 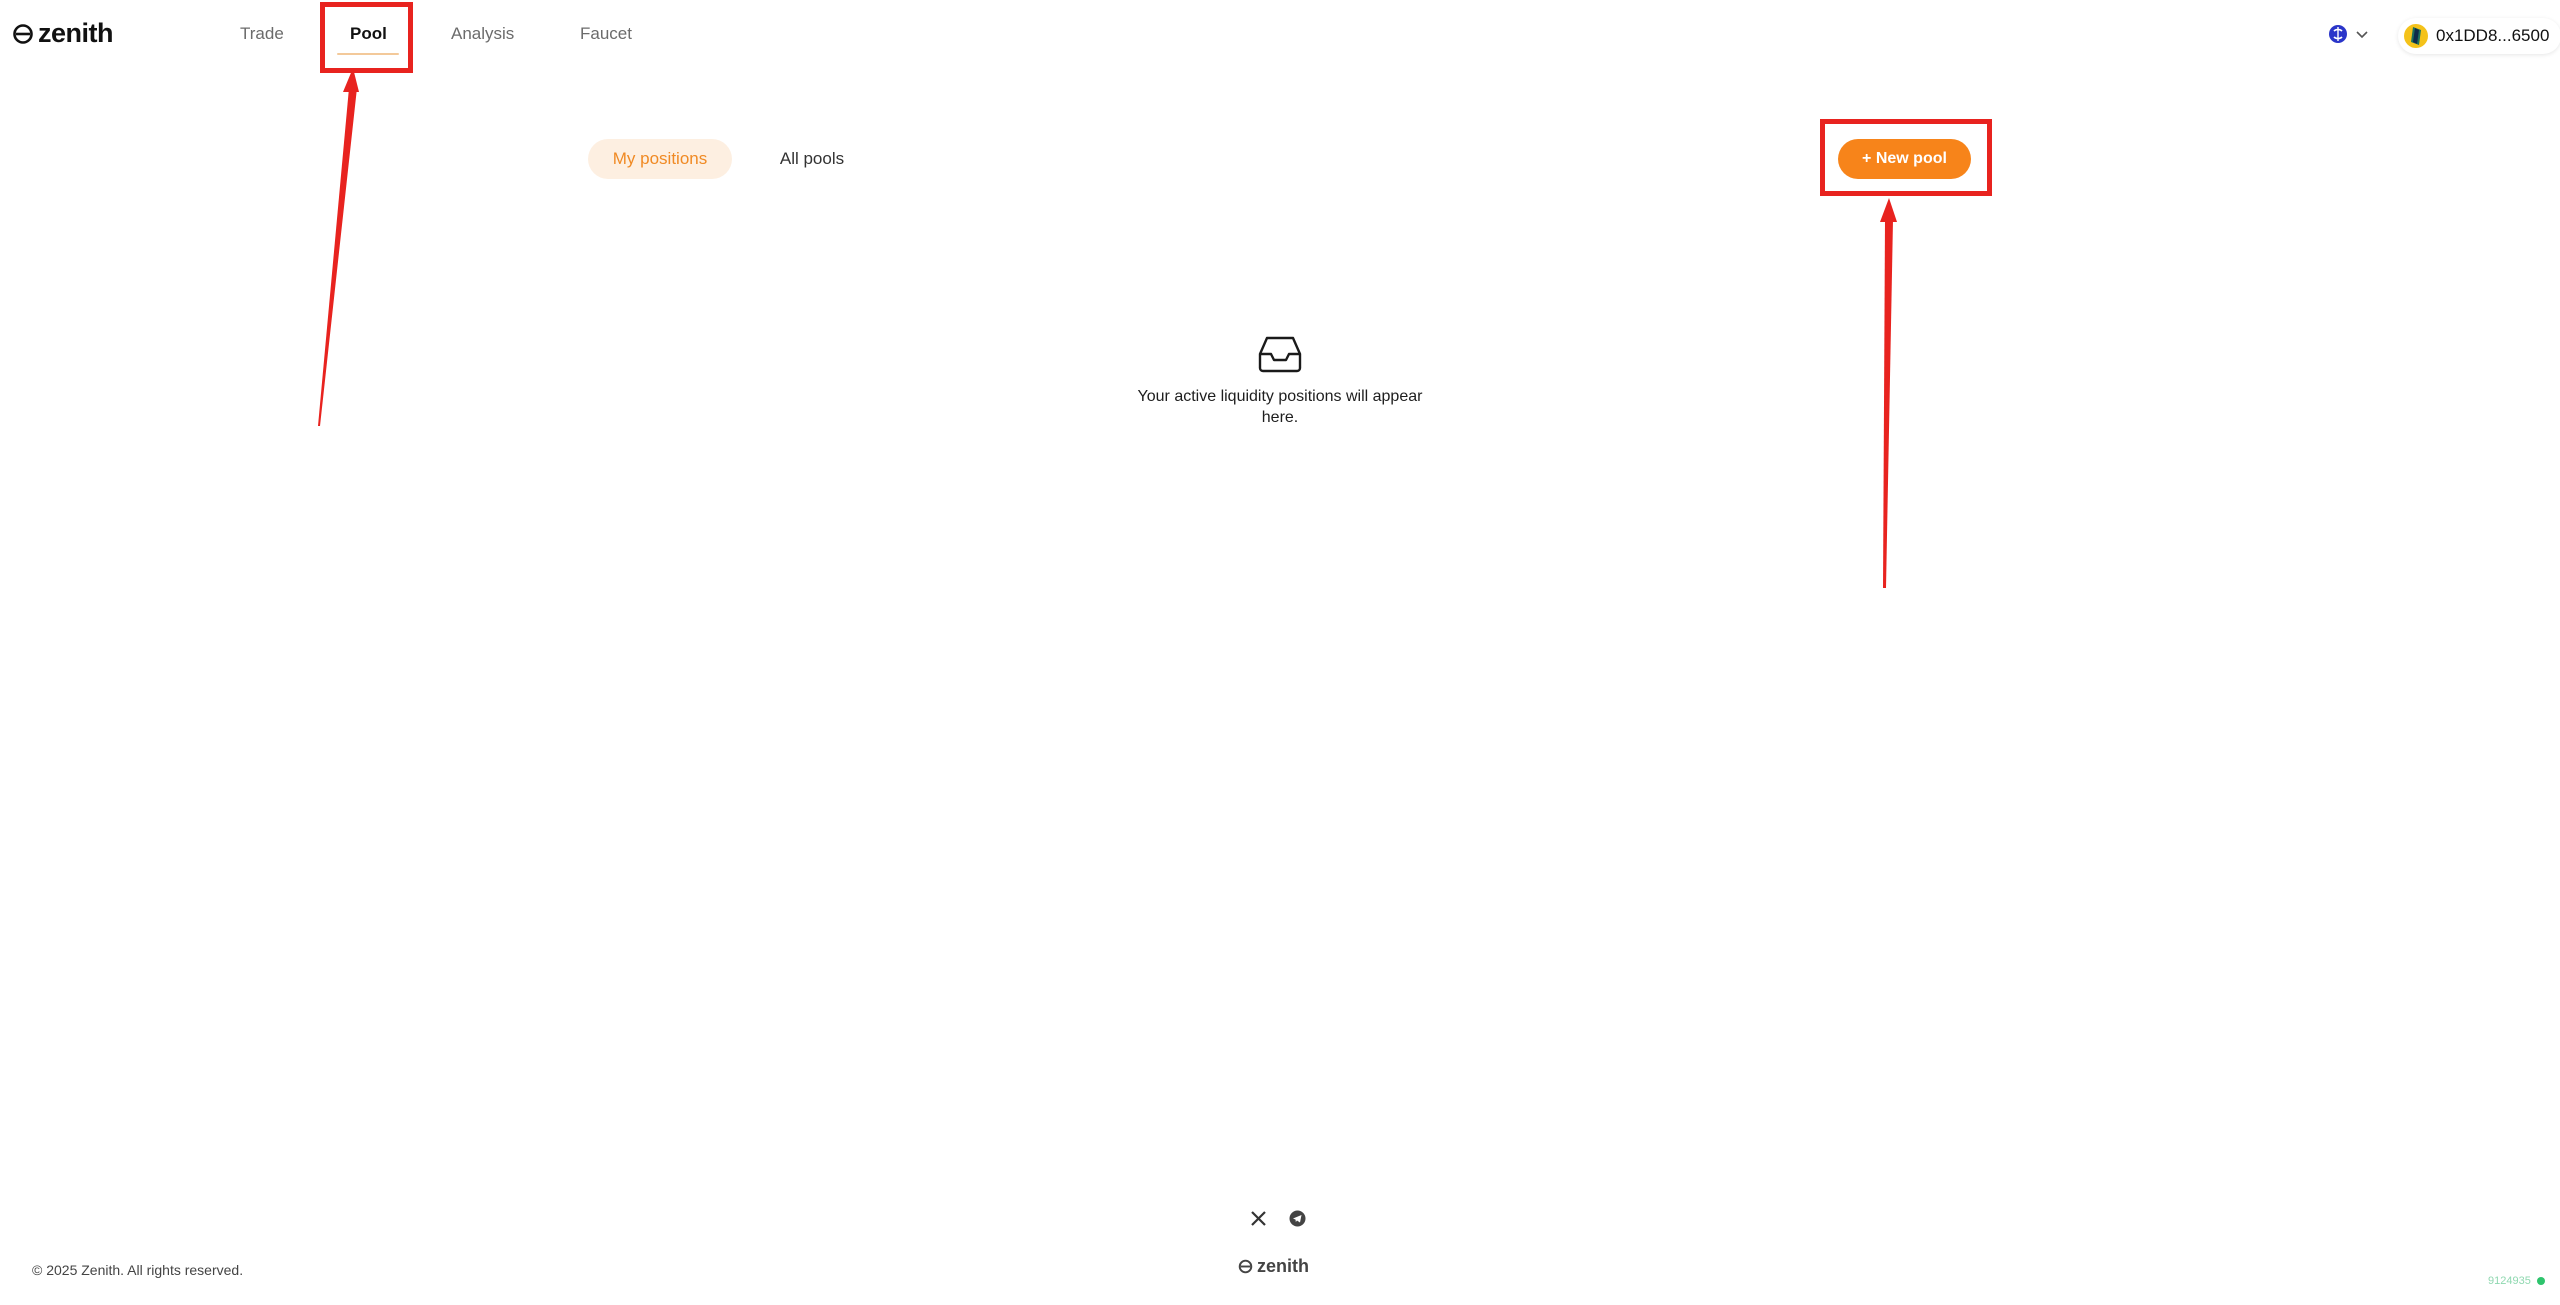 I want to click on brand-name: zenith, so click(x=76, y=33).